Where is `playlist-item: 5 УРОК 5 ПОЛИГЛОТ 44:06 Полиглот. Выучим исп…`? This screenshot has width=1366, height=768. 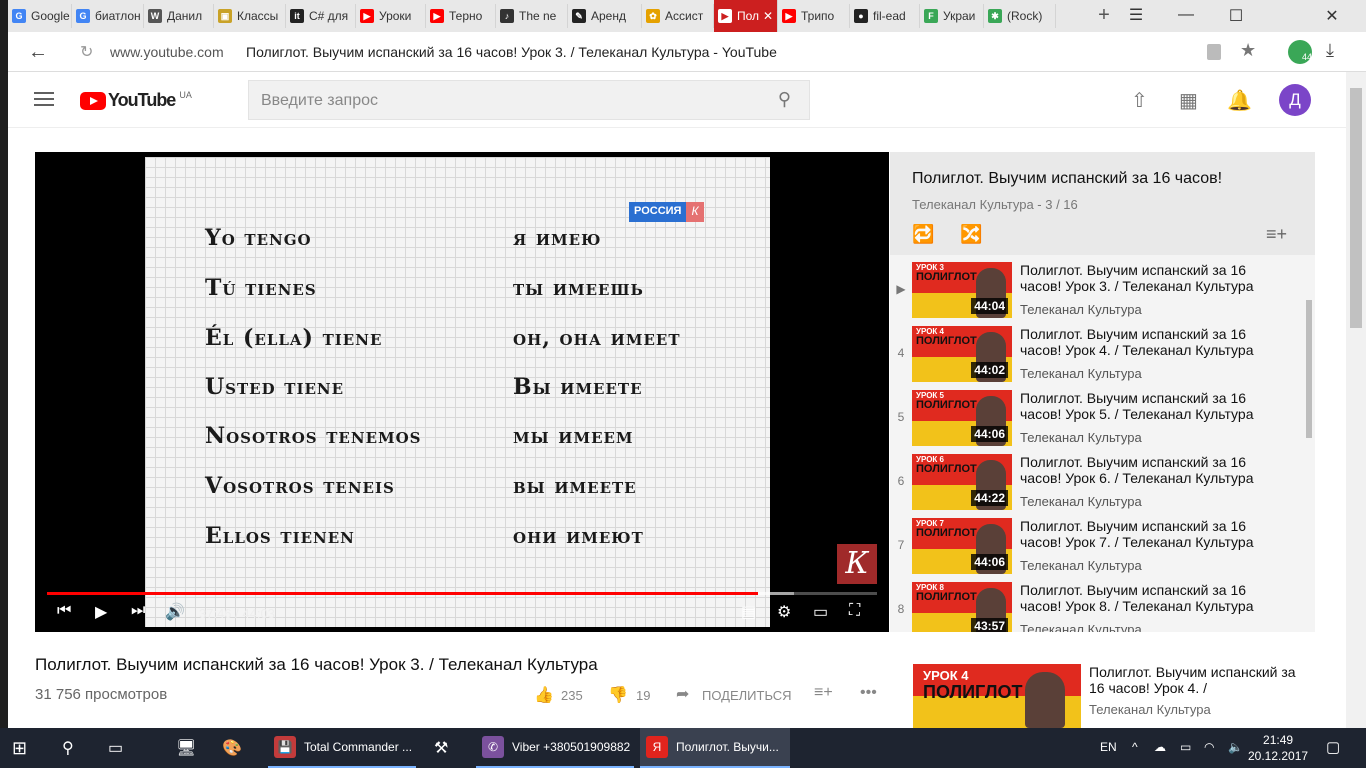
playlist-item: 5 УРОК 5 ПОЛИГЛОТ 44:06 Полиглот. Выучим исп… is located at coordinates (1100, 418).